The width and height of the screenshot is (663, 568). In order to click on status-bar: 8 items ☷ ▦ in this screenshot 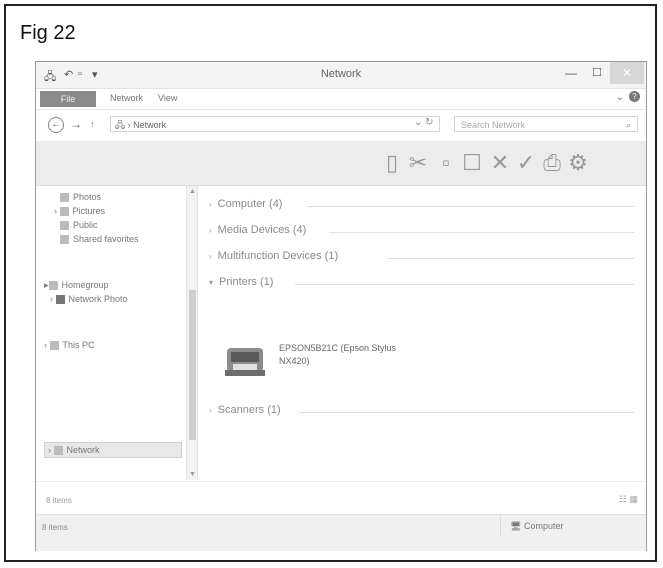, I will do `click(341, 497)`.